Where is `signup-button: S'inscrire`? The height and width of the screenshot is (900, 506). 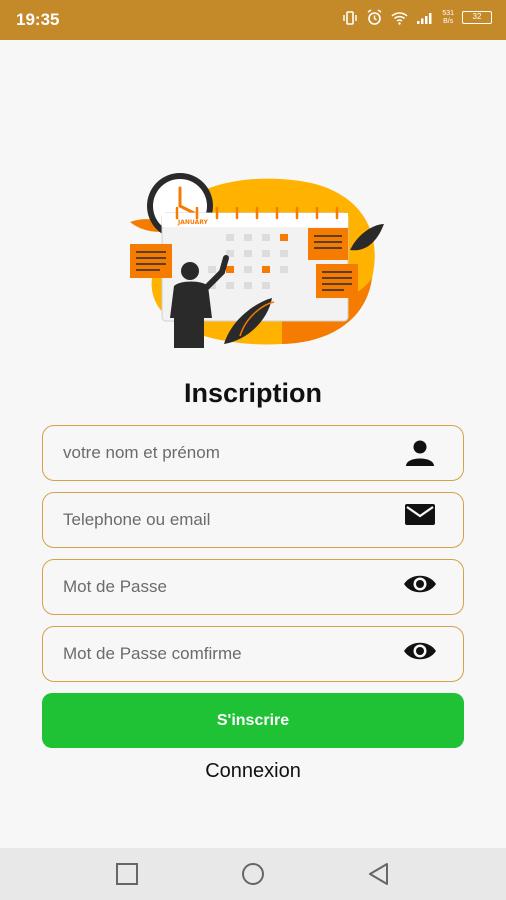 signup-button: S'inscrire is located at coordinates (253, 720).